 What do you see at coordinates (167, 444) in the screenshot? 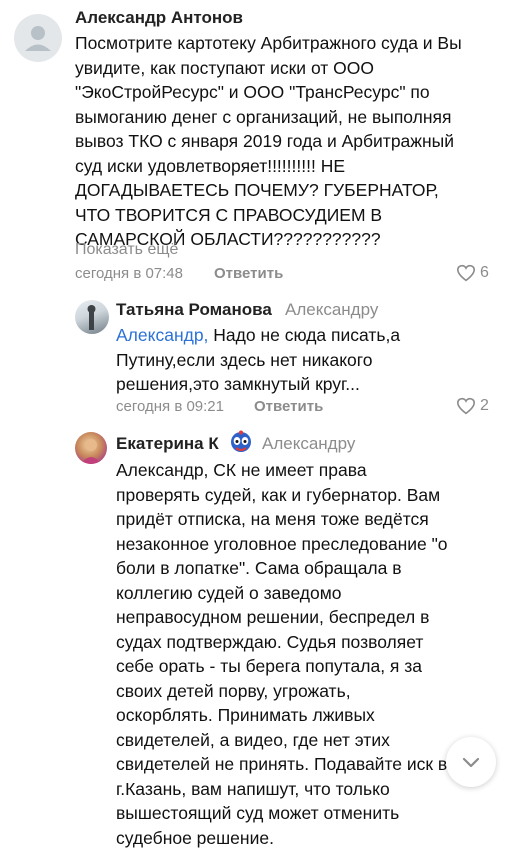
I see `comment-author: Екатерина К` at bounding box center [167, 444].